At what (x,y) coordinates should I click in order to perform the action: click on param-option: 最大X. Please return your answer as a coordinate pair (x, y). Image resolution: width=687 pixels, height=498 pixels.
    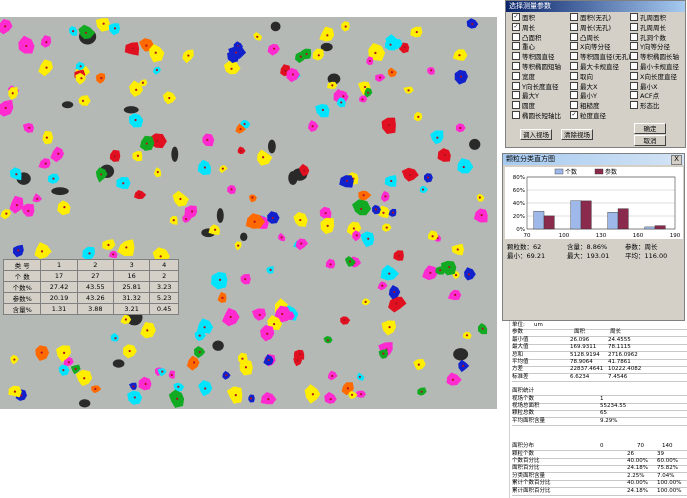
    Looking at the image, I should click on (583, 86).